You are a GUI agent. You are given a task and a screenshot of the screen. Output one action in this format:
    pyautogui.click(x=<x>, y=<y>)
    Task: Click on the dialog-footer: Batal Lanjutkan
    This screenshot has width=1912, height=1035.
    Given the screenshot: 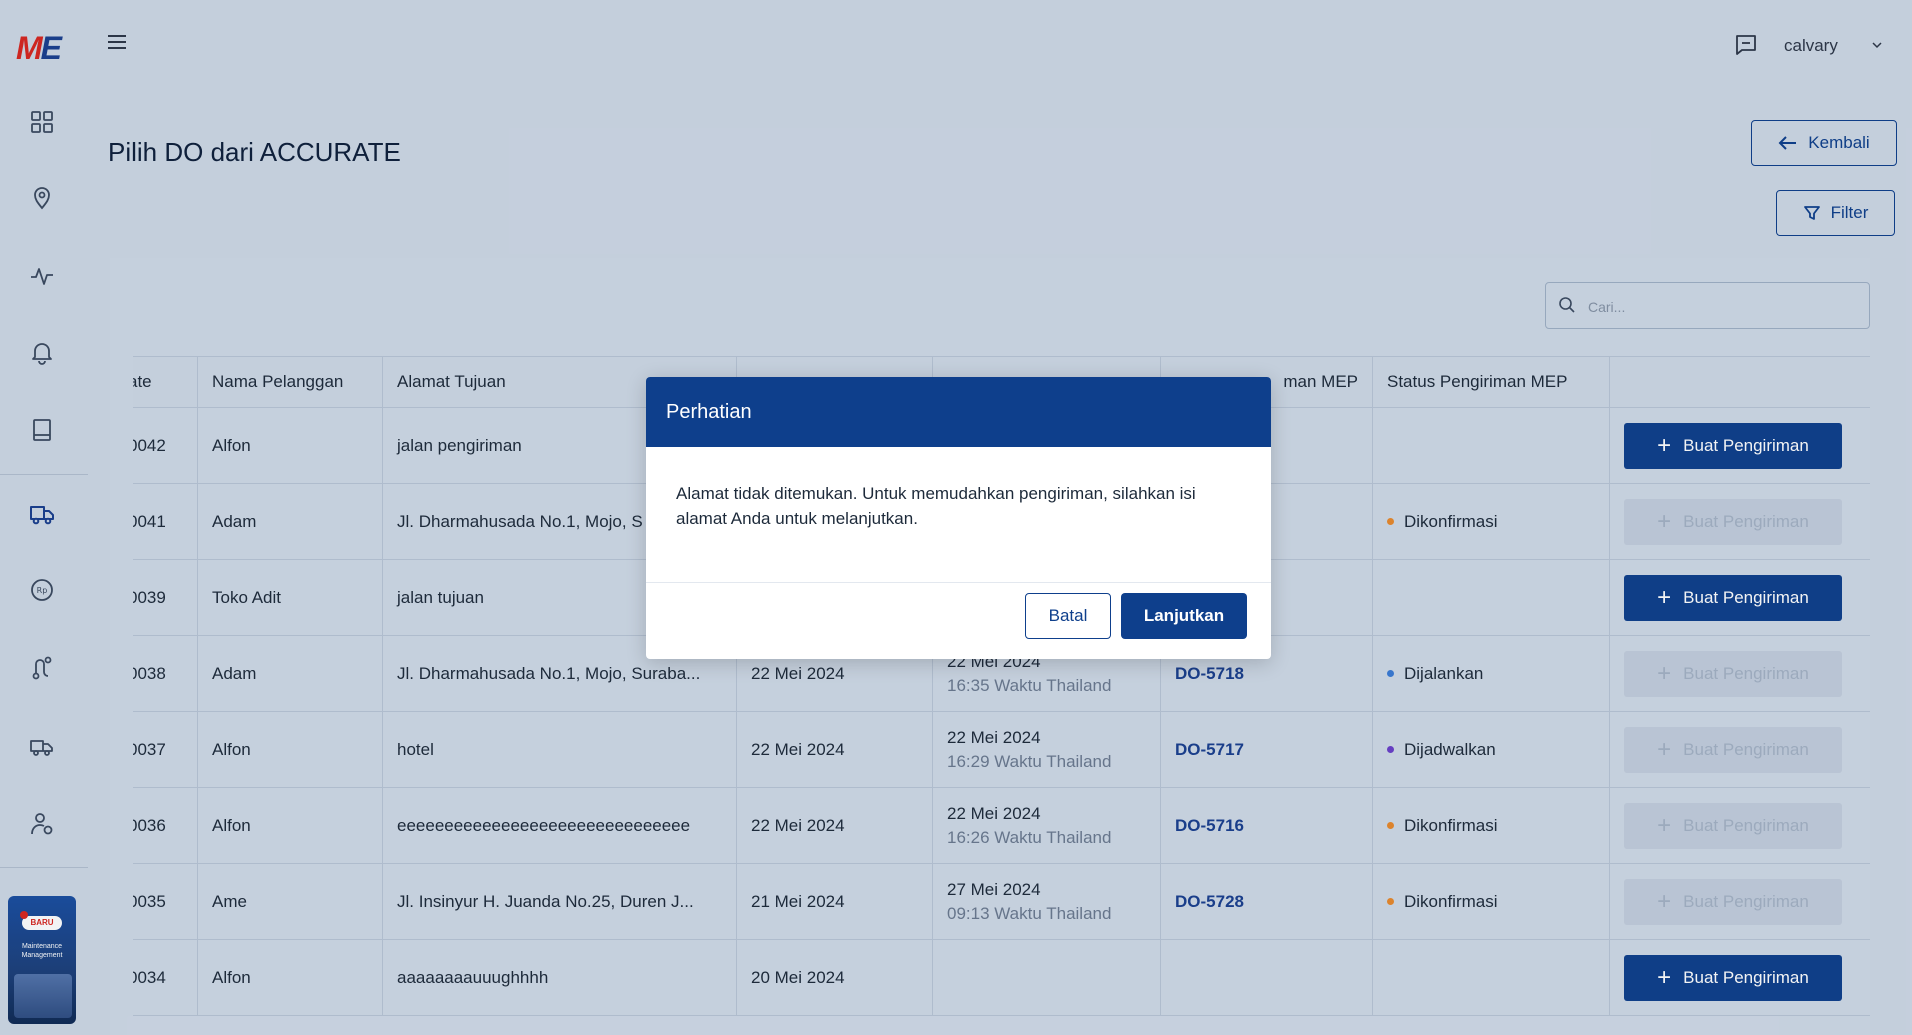 What is the action you would take?
    pyautogui.click(x=1136, y=616)
    